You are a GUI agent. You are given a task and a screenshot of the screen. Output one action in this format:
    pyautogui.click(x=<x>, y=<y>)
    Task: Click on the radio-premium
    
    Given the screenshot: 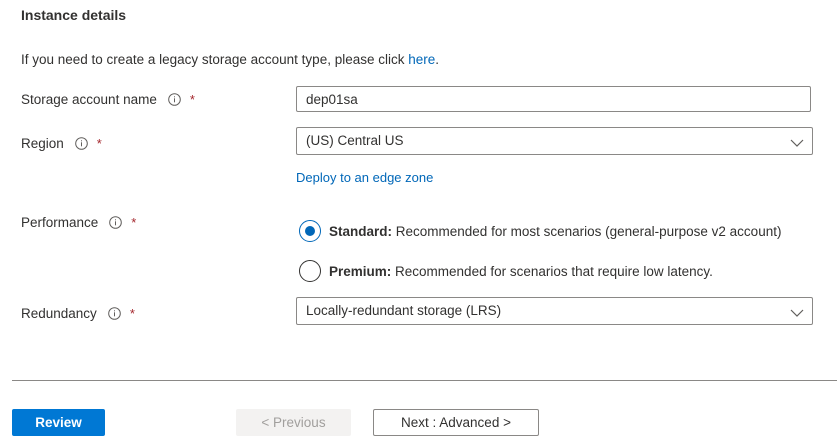 What is the action you would take?
    pyautogui.click(x=310, y=271)
    